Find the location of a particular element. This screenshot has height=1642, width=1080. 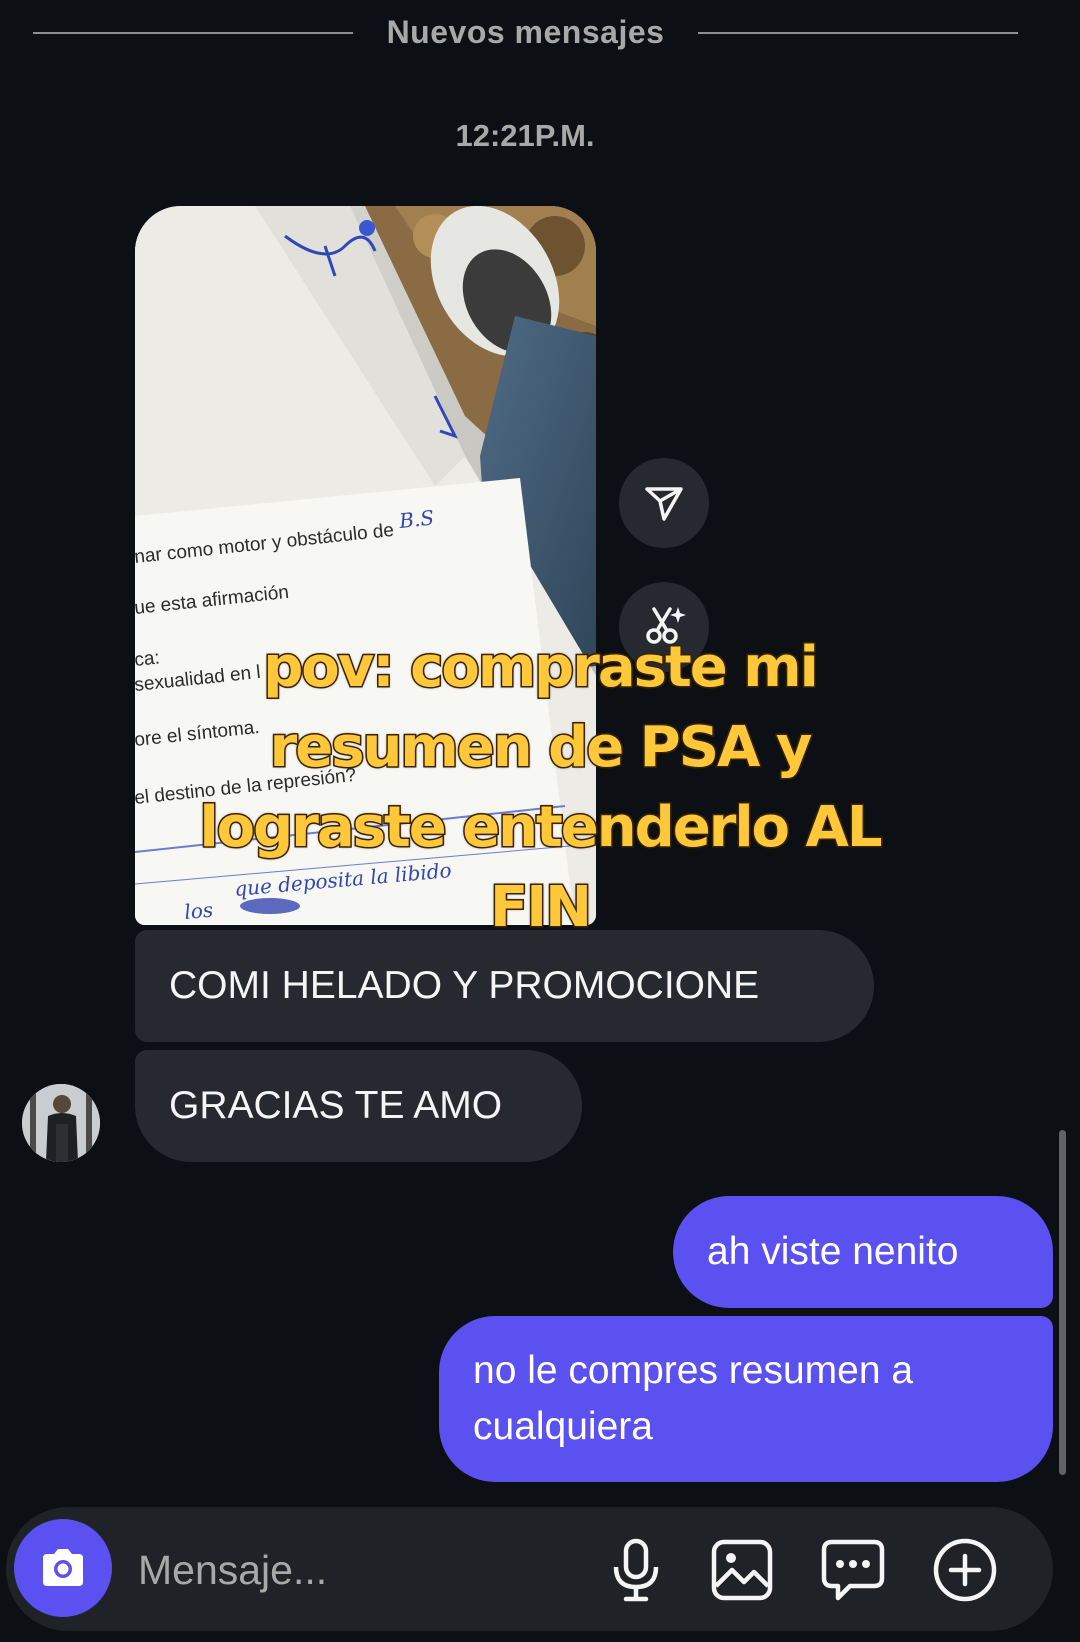

message-input is located at coordinates (348, 1570).